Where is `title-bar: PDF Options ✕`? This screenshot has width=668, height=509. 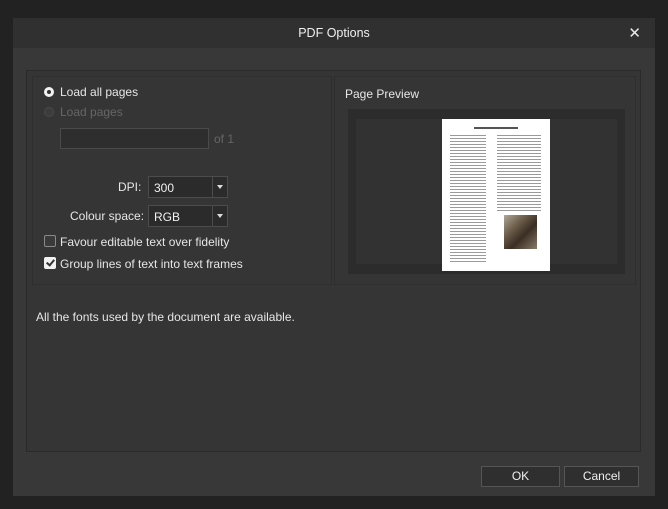
title-bar: PDF Options ✕ is located at coordinates (334, 33).